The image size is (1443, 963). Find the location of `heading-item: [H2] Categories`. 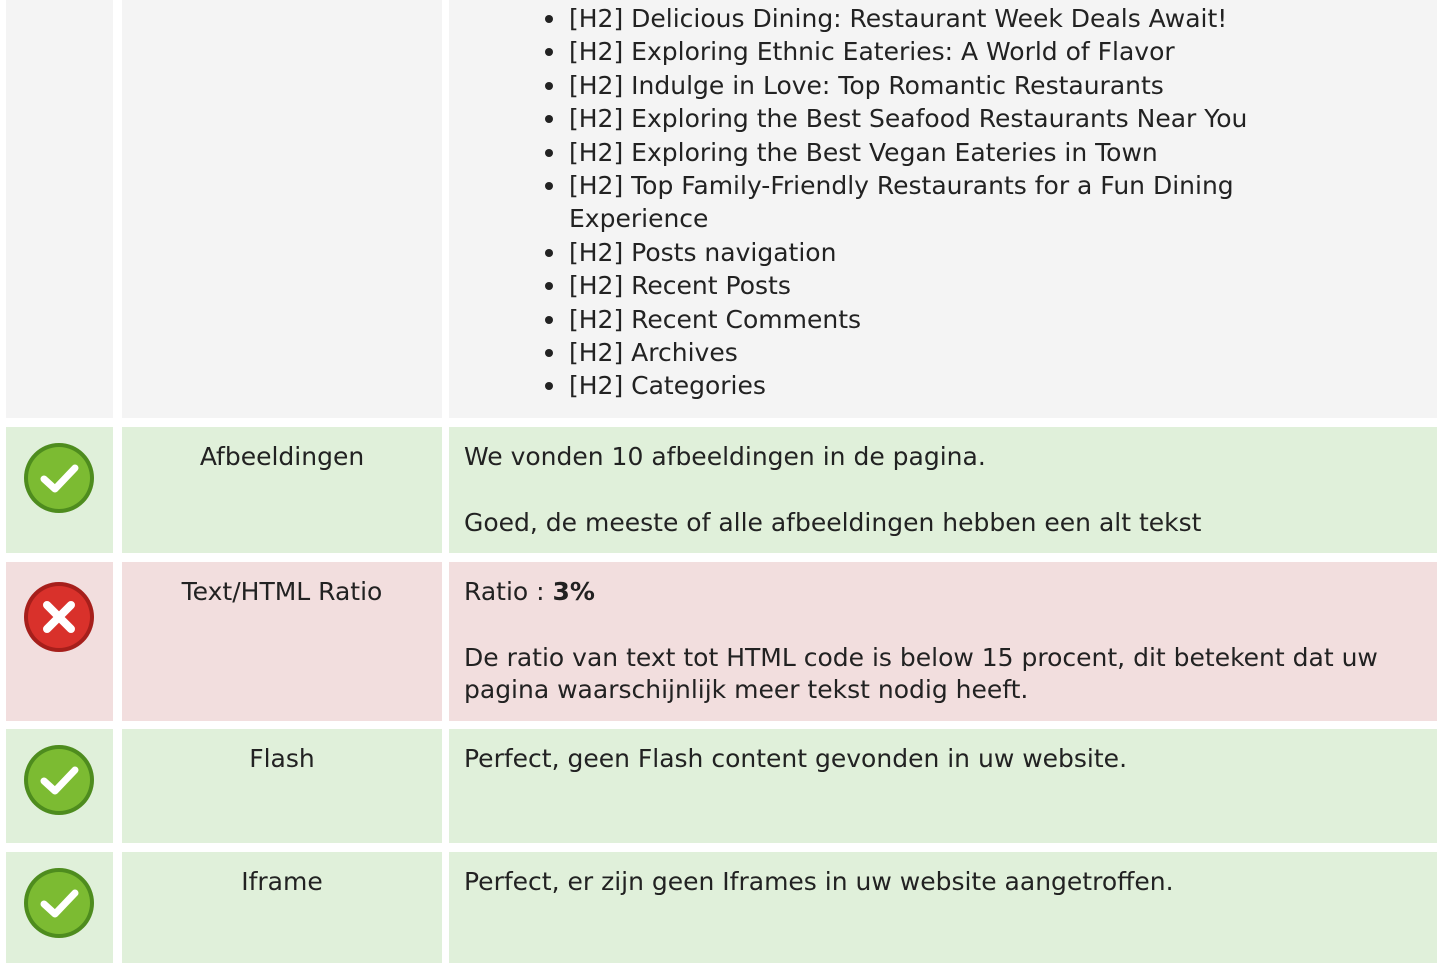

heading-item: [H2] Categories is located at coordinates (932, 385).